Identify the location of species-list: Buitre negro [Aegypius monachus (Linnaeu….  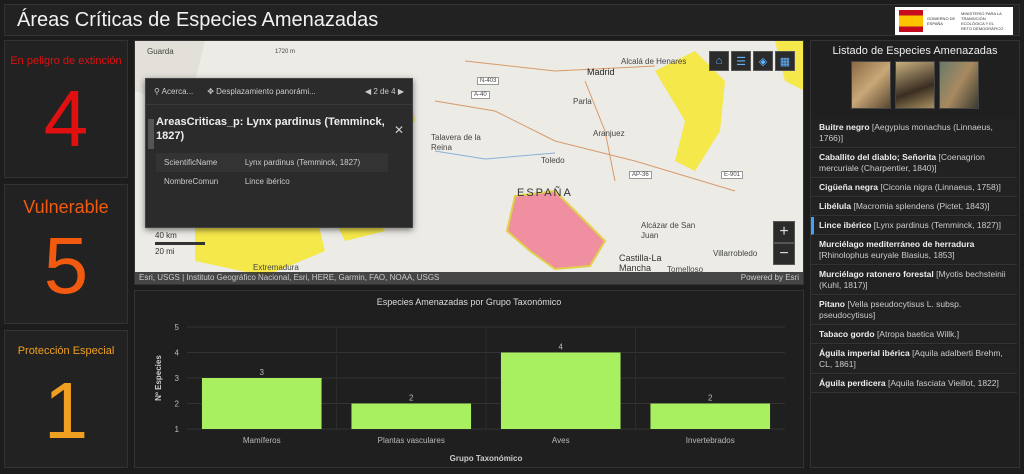
(915, 256).